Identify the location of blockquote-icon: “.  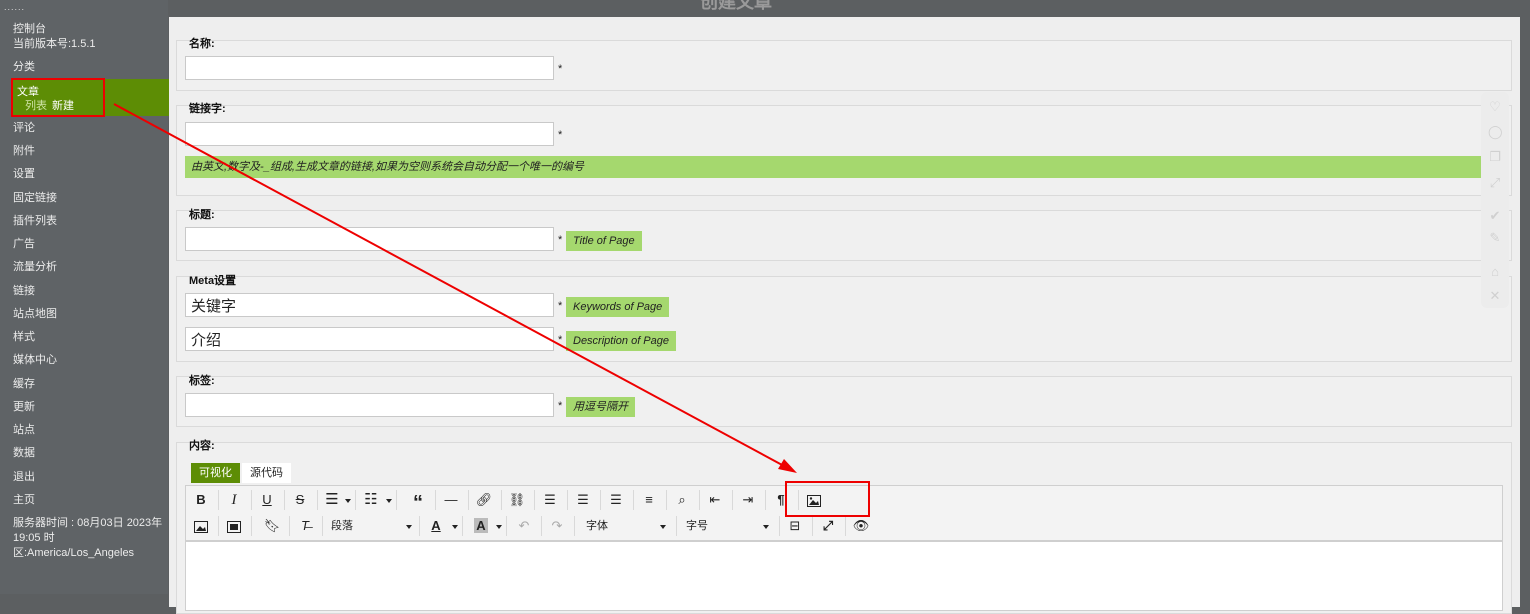
(418, 501).